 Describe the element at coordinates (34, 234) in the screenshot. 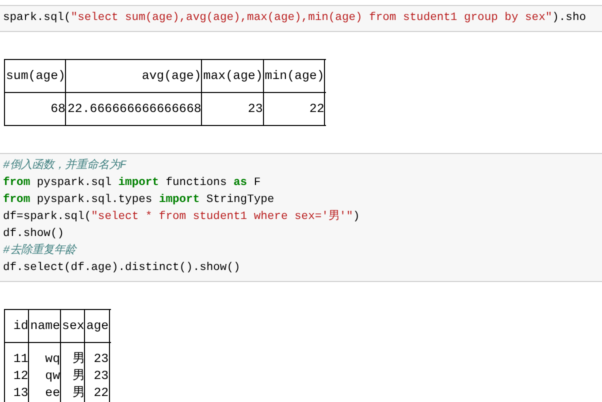

I see `code-line: df.show()` at that location.